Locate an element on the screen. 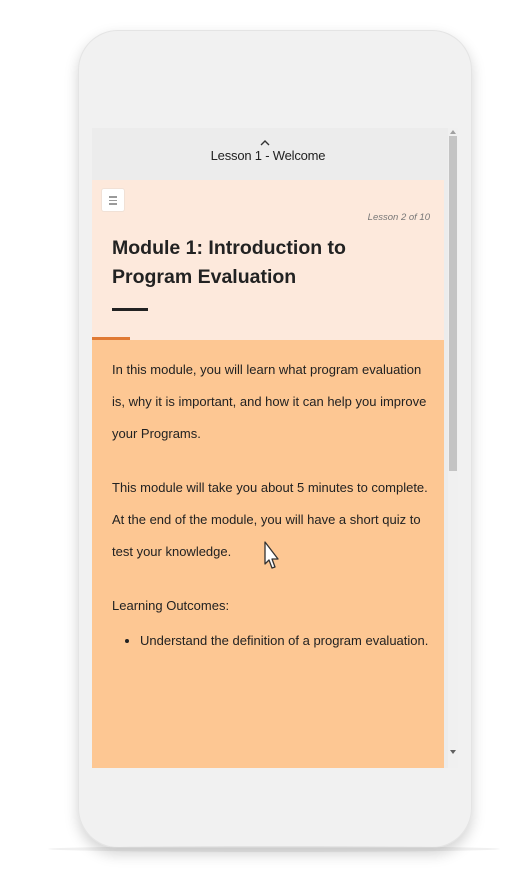 The width and height of the screenshot is (518, 871). scrollbar-thumb is located at coordinates (453, 303).